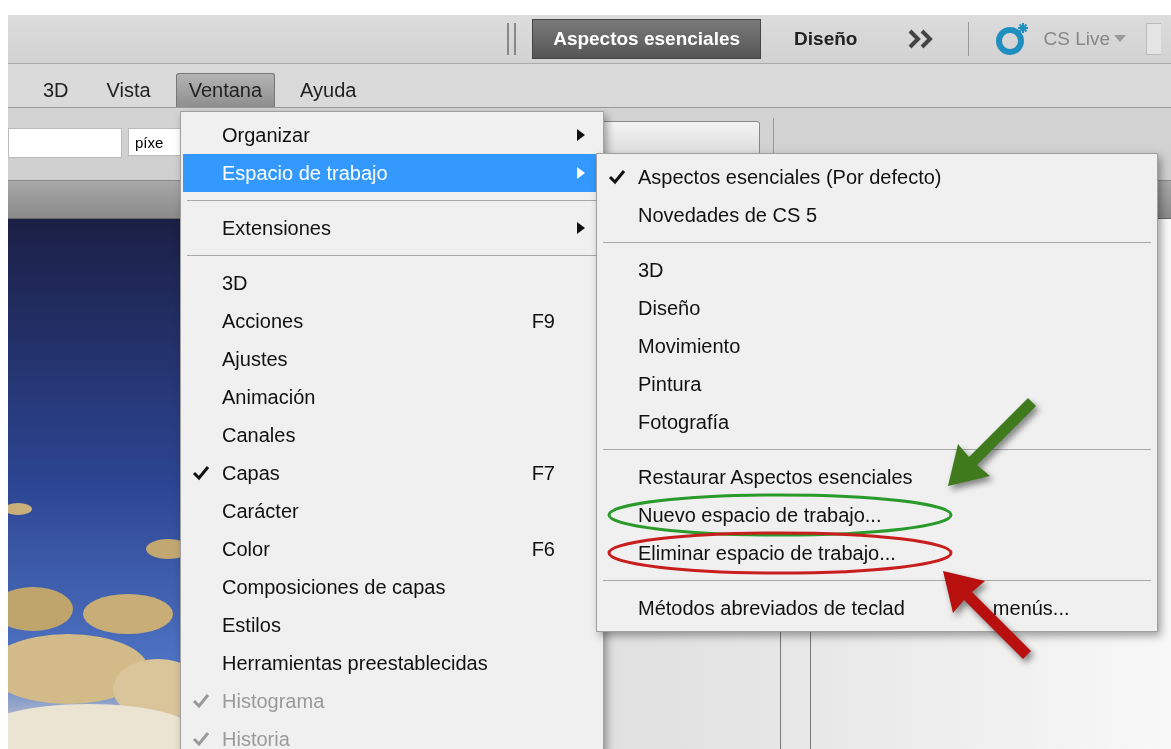 This screenshot has width=1171, height=749. What do you see at coordinates (826, 39) in the screenshot?
I see `workspace-button: Diseño` at bounding box center [826, 39].